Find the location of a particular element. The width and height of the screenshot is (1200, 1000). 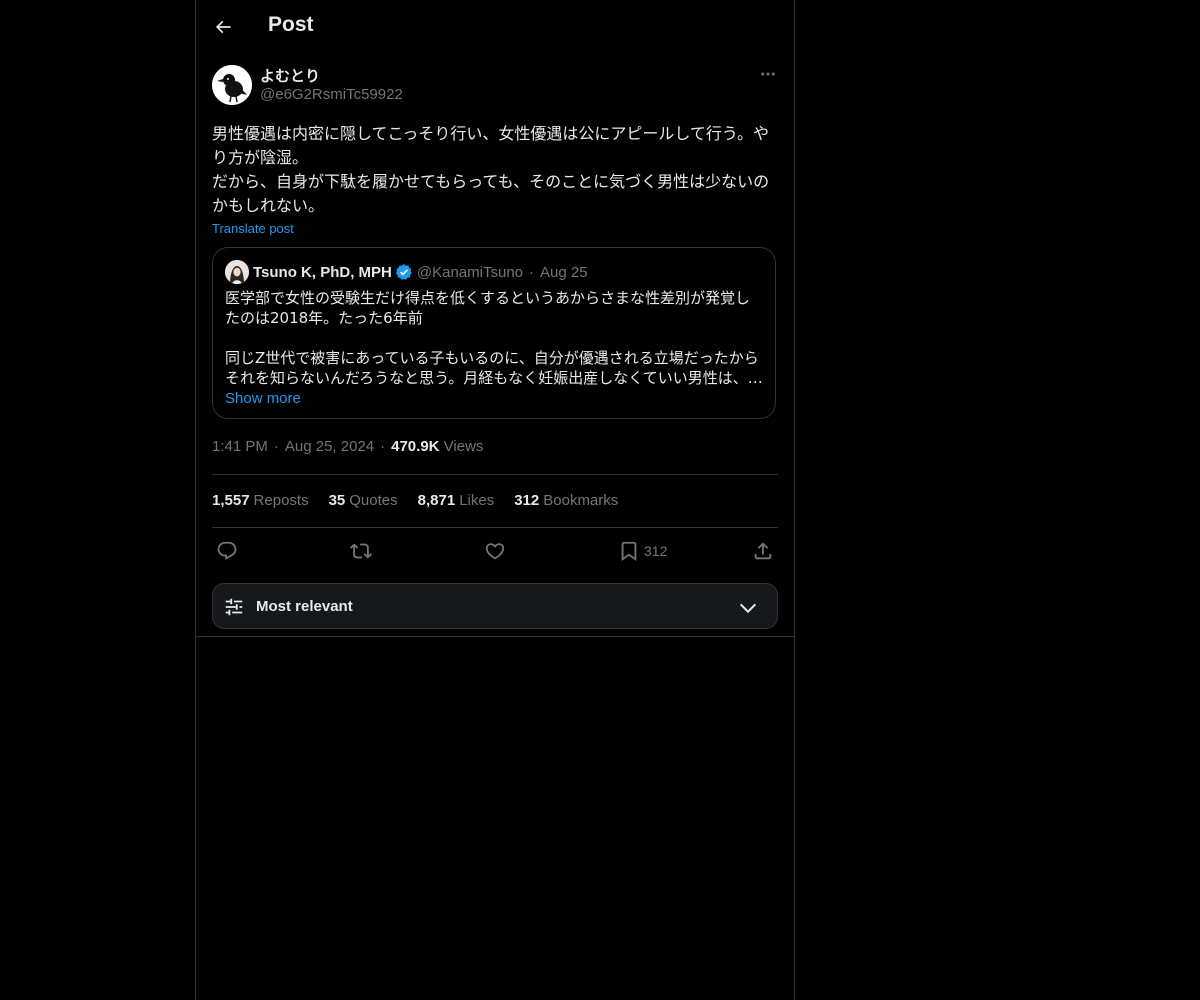

like-button is located at coordinates (495, 551).